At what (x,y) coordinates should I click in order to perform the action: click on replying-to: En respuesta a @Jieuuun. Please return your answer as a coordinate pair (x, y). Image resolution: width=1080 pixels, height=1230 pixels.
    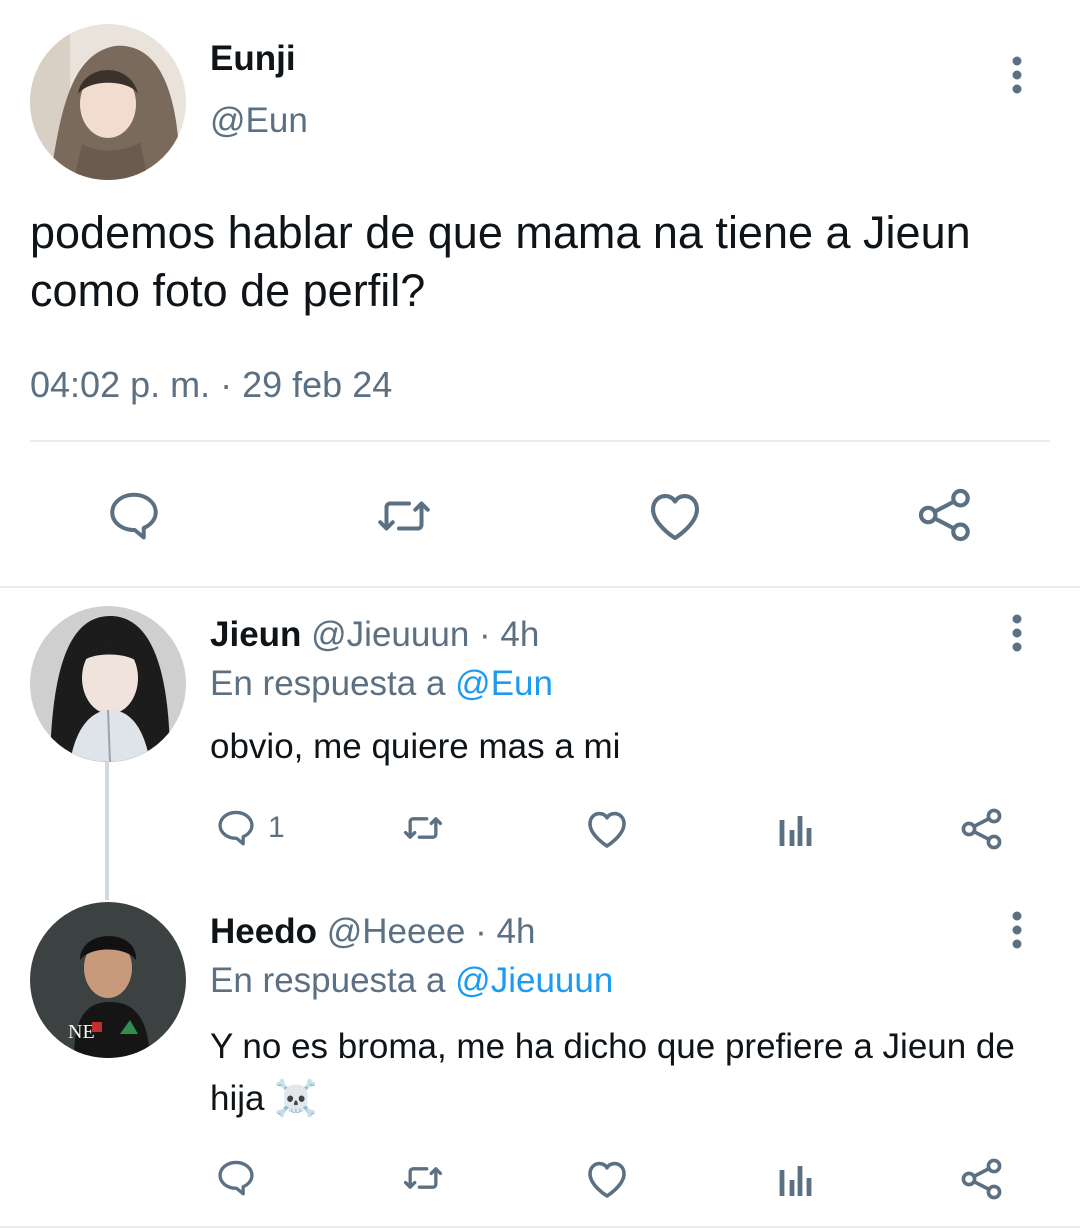
    Looking at the image, I should click on (411, 981).